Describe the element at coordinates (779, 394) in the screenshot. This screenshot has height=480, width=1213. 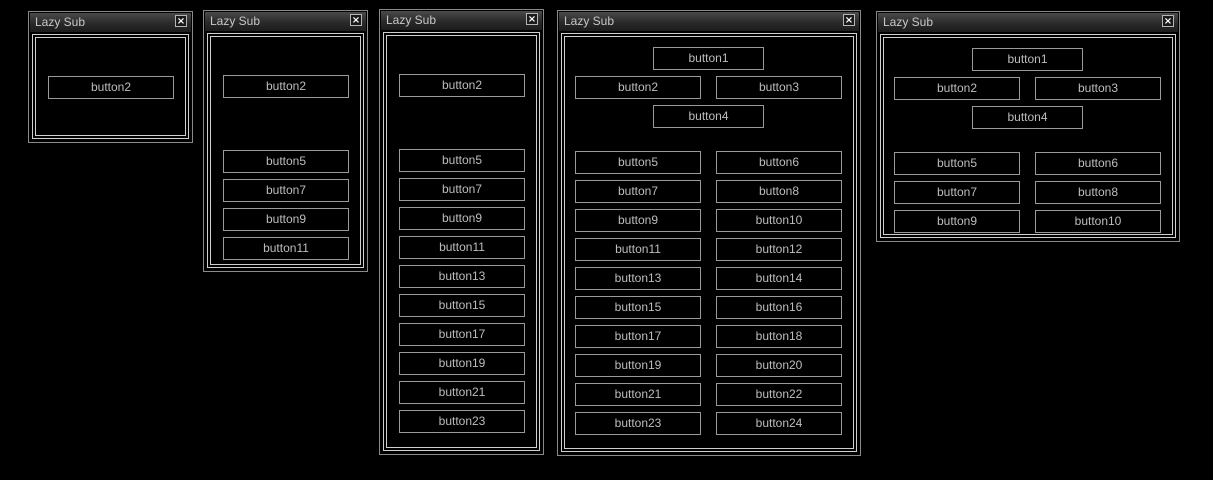
I see `button-22: button22` at that location.